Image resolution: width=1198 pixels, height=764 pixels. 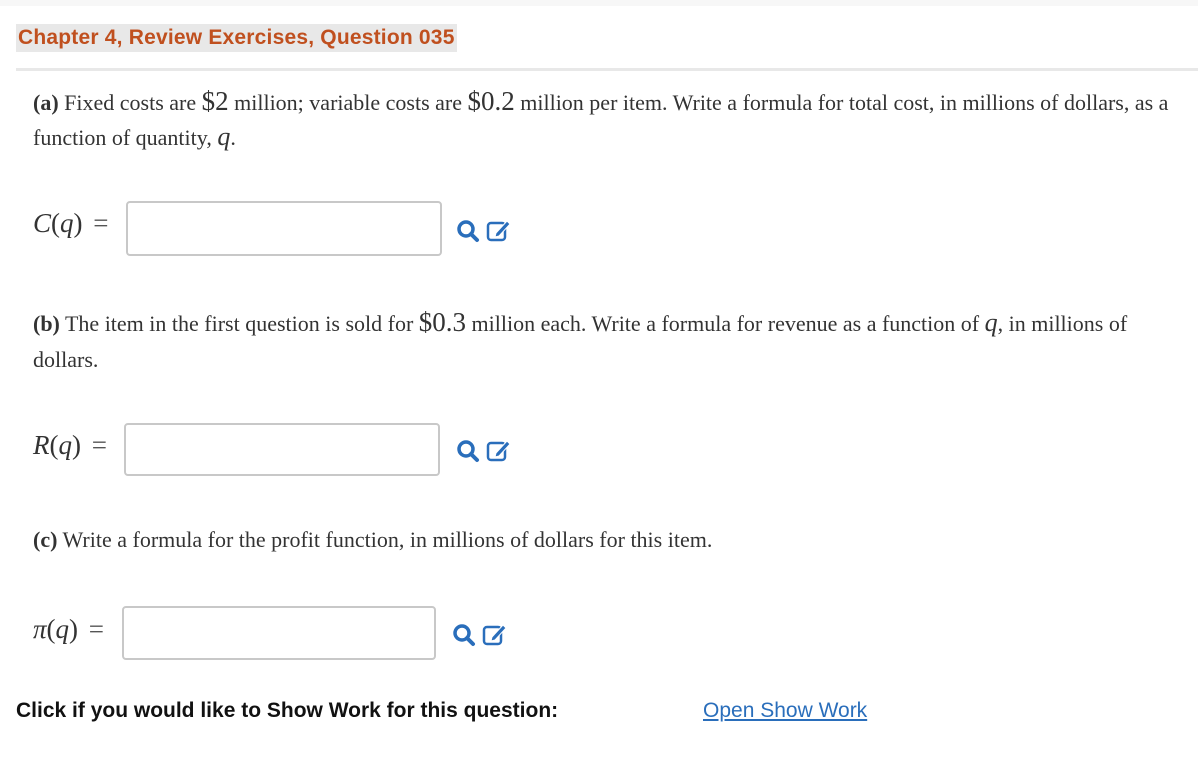 What do you see at coordinates (46, 323) in the screenshot?
I see `question-b-part-label: (b)` at bounding box center [46, 323].